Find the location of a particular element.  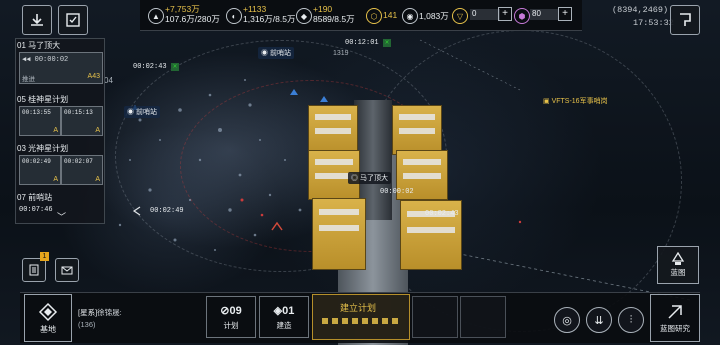

blueprint-button: 蓝图 is located at coordinates (678, 265).